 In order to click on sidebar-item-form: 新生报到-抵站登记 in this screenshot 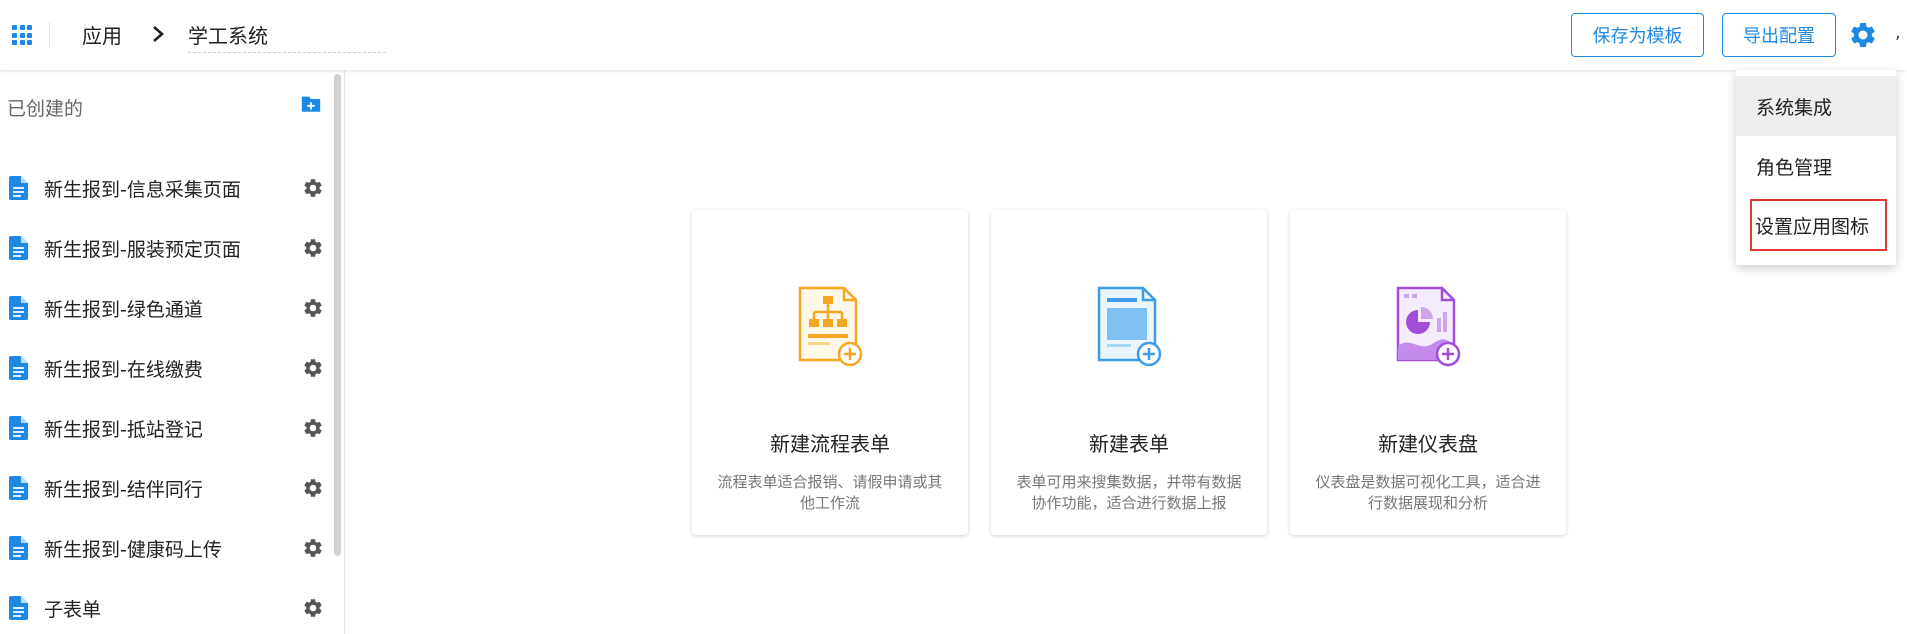, I will do `click(167, 428)`.